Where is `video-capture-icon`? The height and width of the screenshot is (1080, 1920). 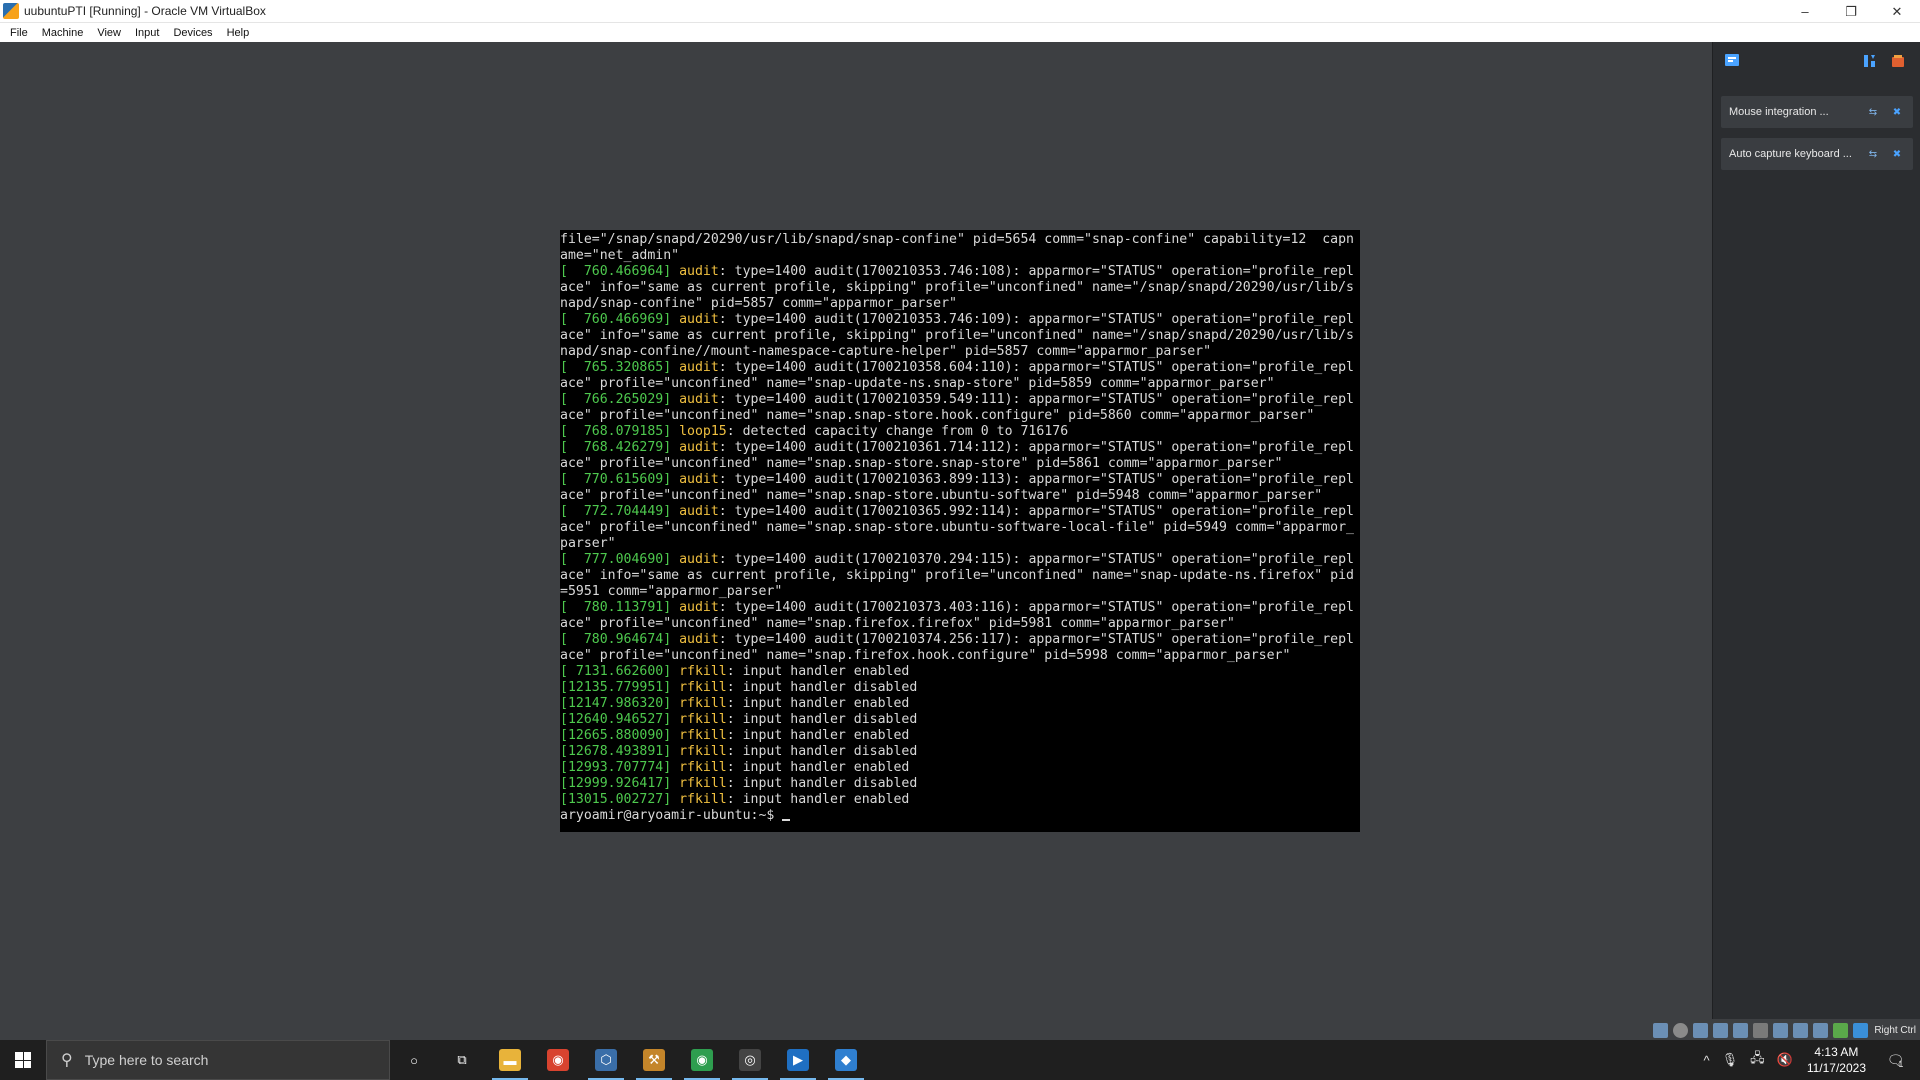
video-capture-icon is located at coordinates (1801, 1030).